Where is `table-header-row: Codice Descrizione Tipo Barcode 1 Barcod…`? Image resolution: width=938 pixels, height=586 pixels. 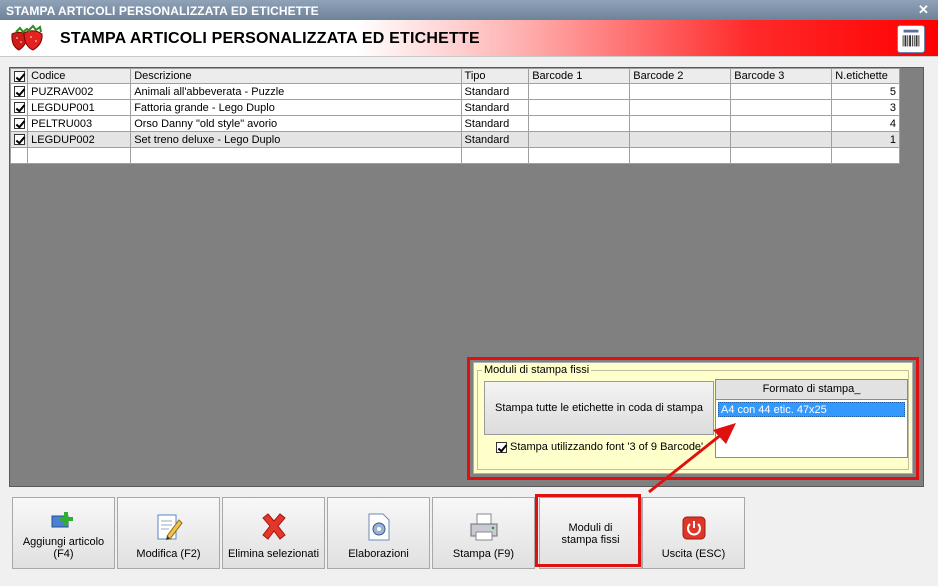
table-header-row: Codice Descrizione Tipo Barcode 1 Barcod… is located at coordinates (454, 76).